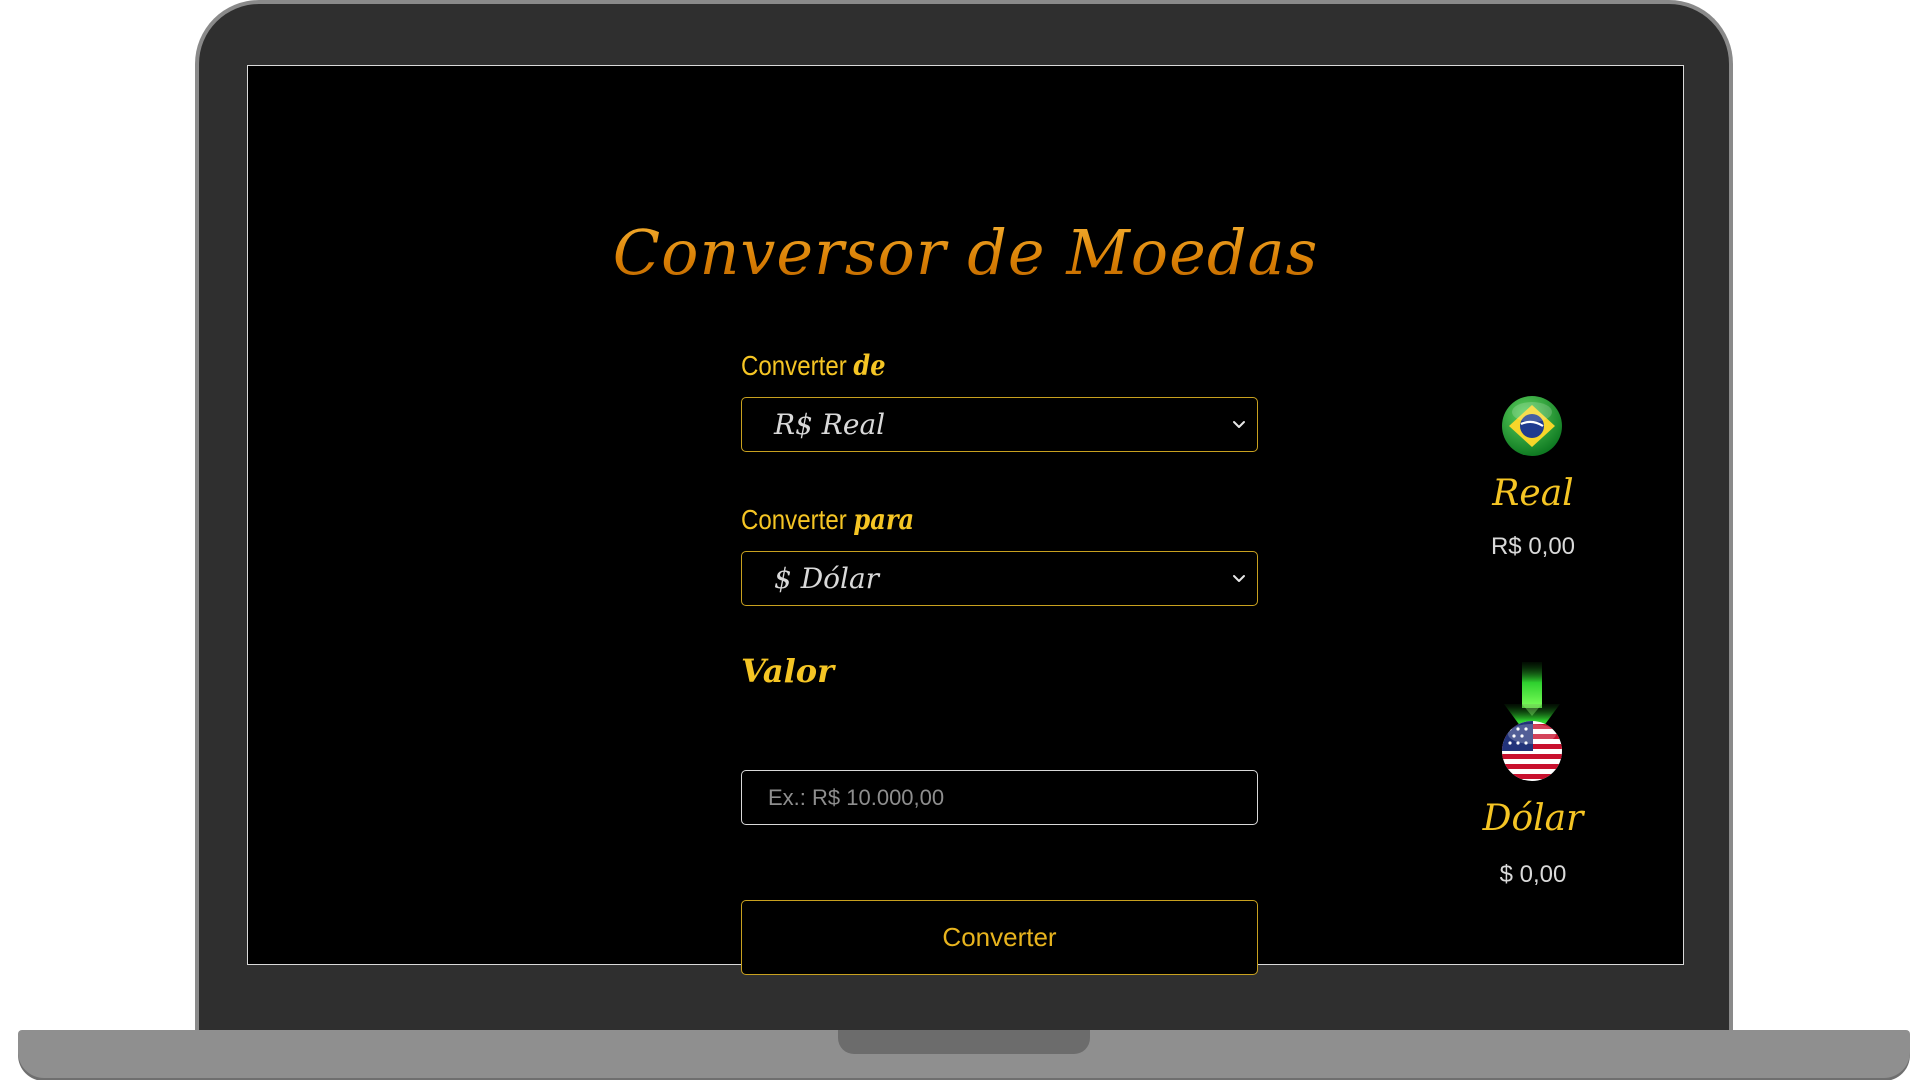  I want to click on from-label-prefix: Converter, so click(794, 365).